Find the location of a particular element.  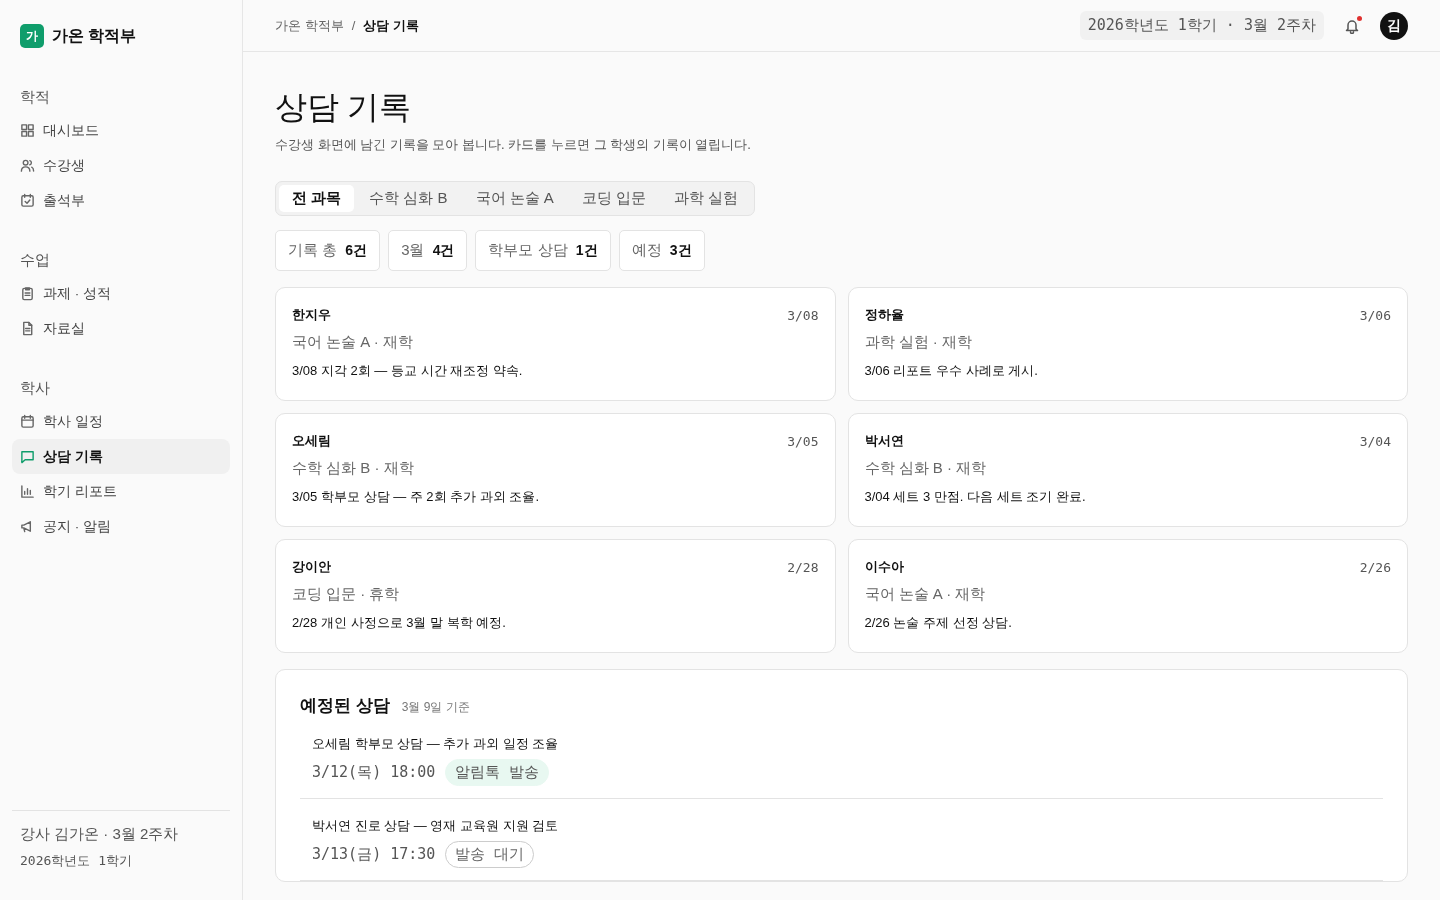

record-date: 2/26 is located at coordinates (1375, 567).